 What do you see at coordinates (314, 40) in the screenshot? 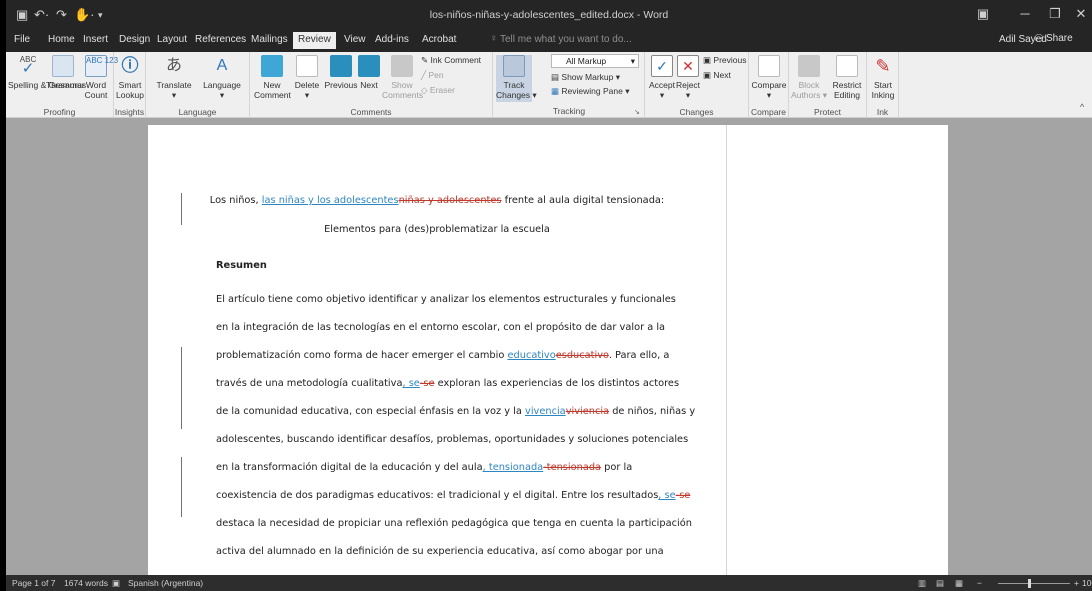
I see `tab-review: Review` at bounding box center [314, 40].